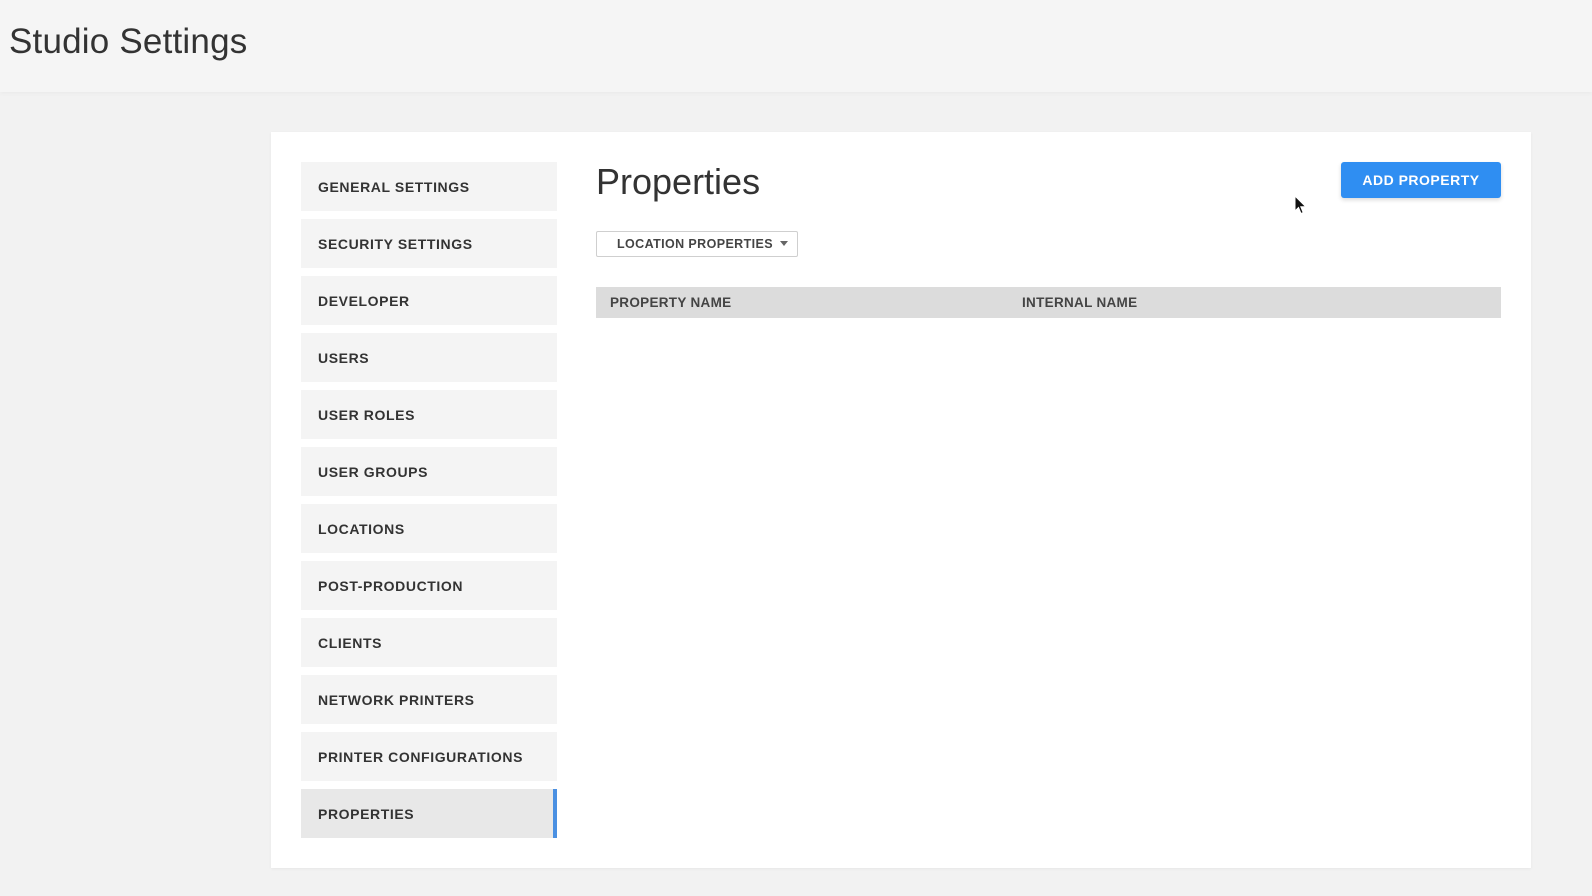 This screenshot has height=896, width=1592. I want to click on top-bar: Studio Settings, so click(796, 46).